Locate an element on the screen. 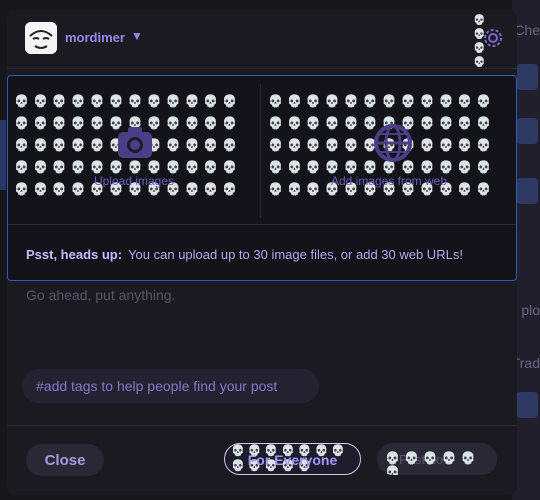 Image resolution: width=540 pixels, height=500 pixels. background-edge is located at coordinates (3, 155).